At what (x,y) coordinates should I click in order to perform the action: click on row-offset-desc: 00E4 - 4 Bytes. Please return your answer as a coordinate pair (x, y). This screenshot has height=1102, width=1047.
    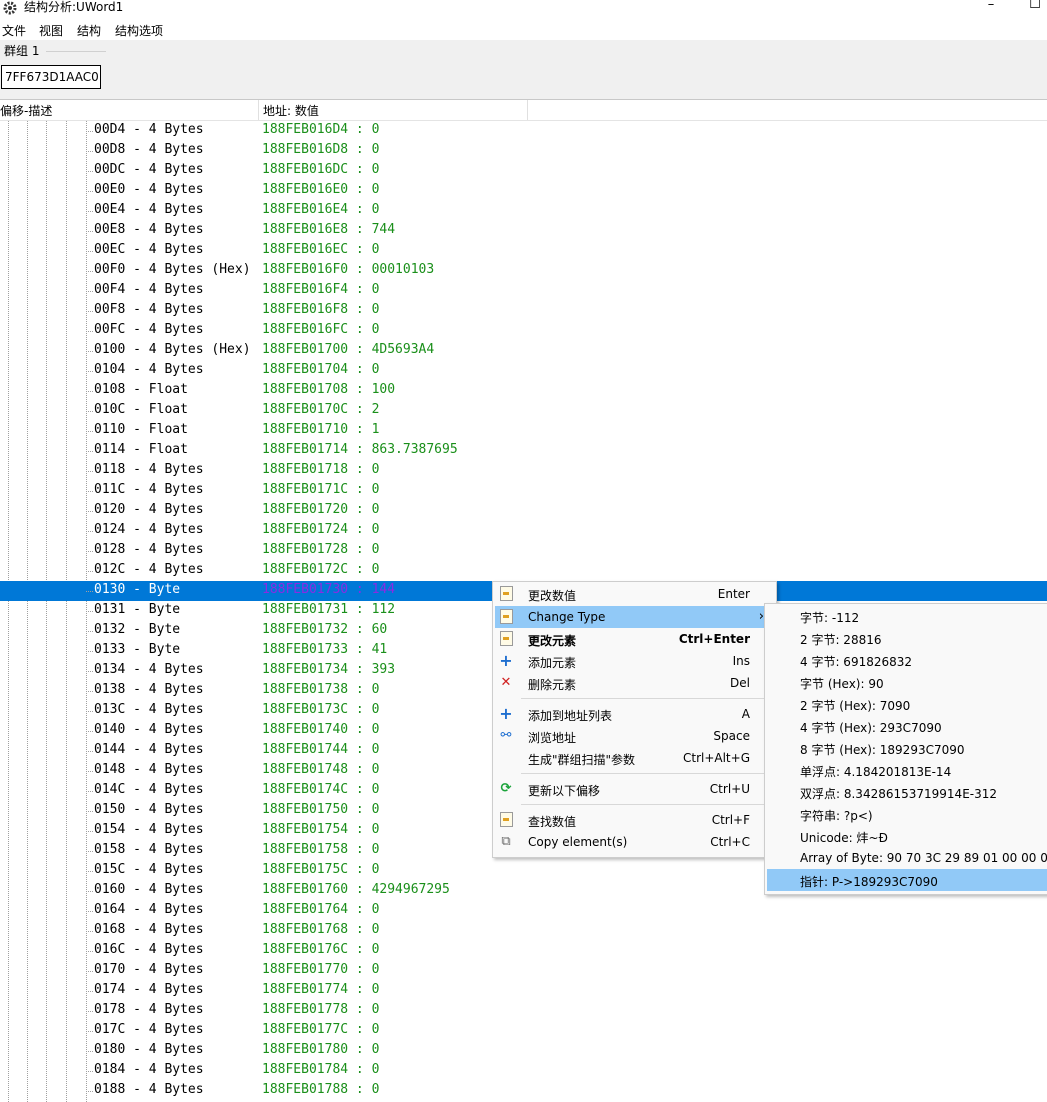
    Looking at the image, I should click on (149, 209).